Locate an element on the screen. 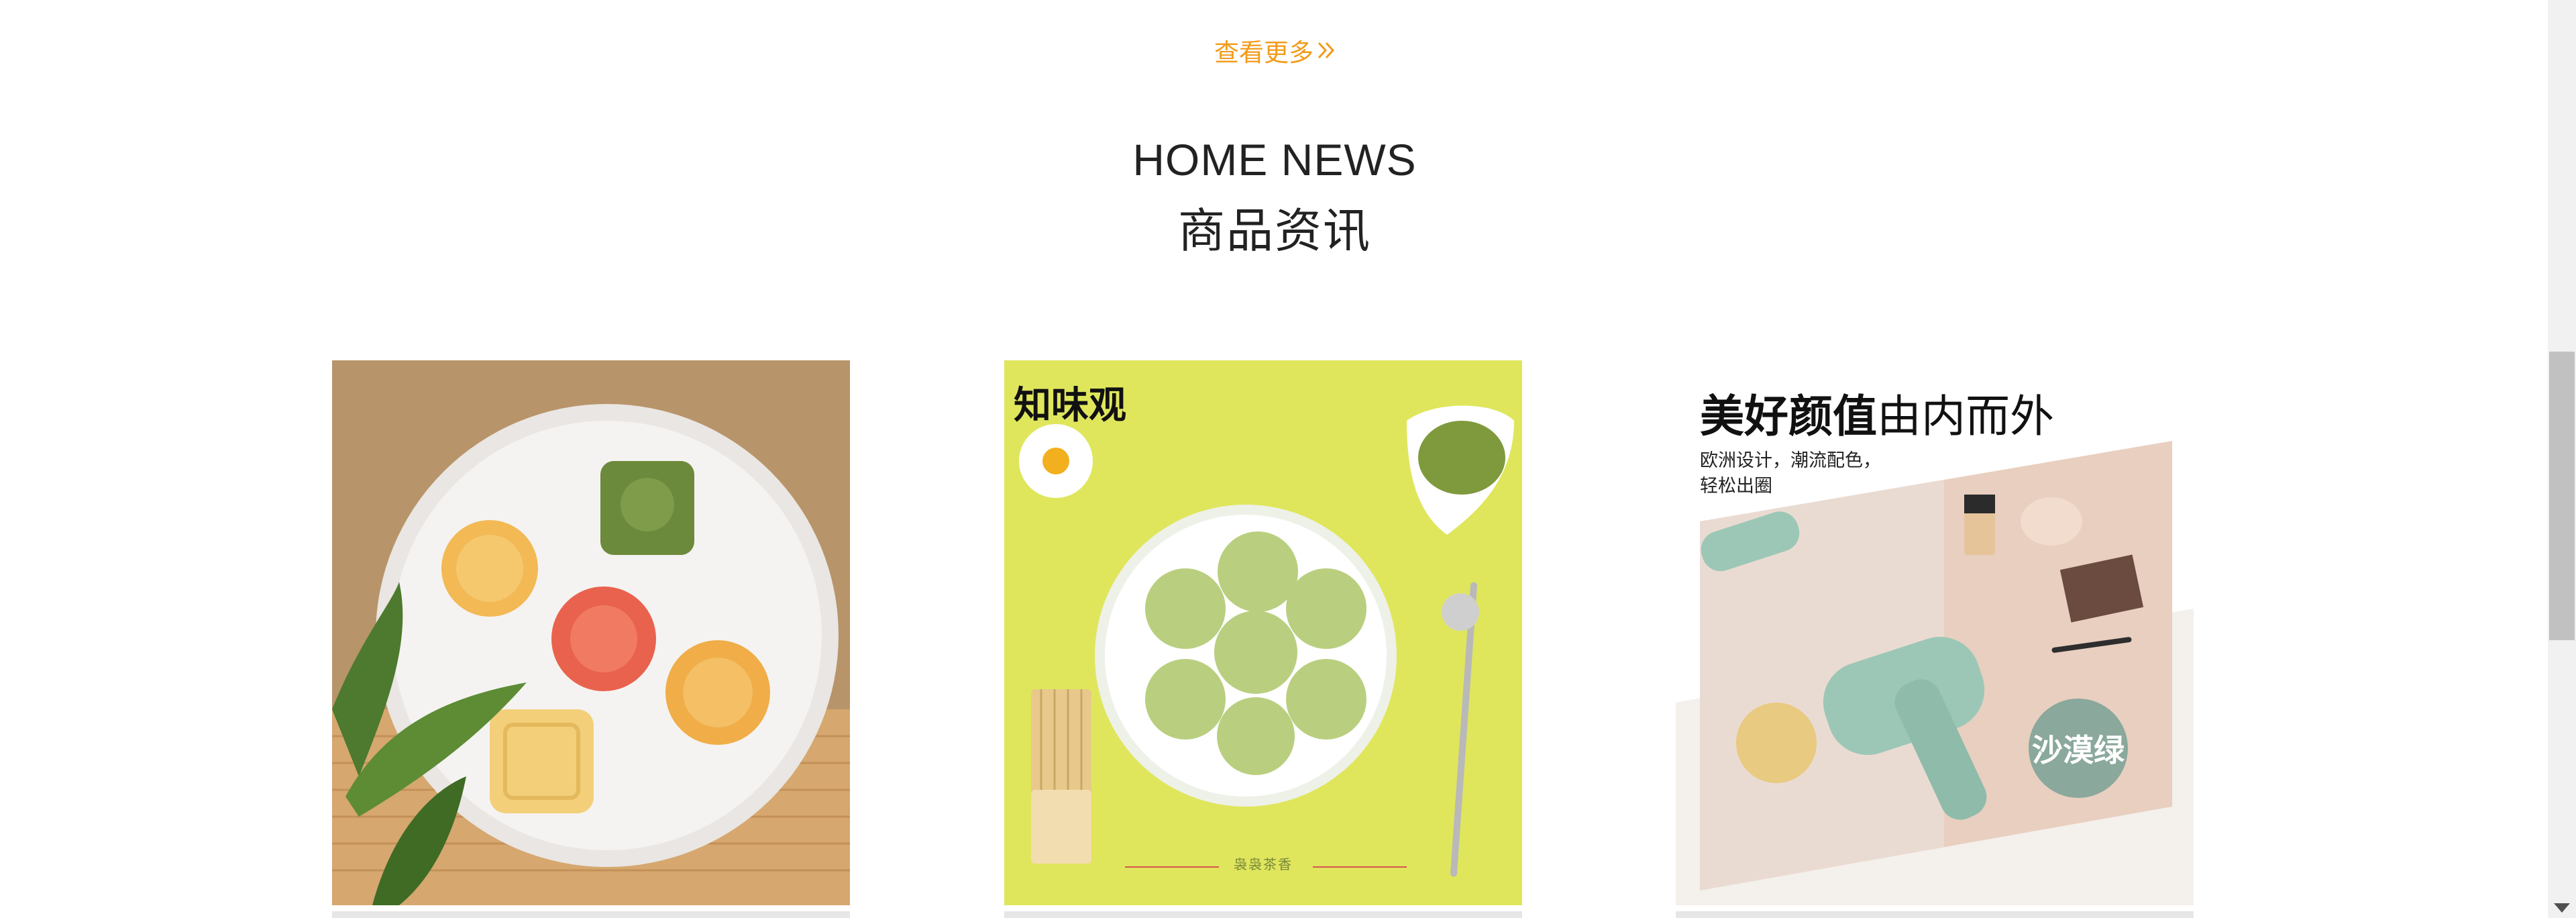  news-card-hair-dryer: 美好颜值由内而外 欧洲设计，潮流配色， 轻松出圈 沙漠绿 is located at coordinates (1935, 632).